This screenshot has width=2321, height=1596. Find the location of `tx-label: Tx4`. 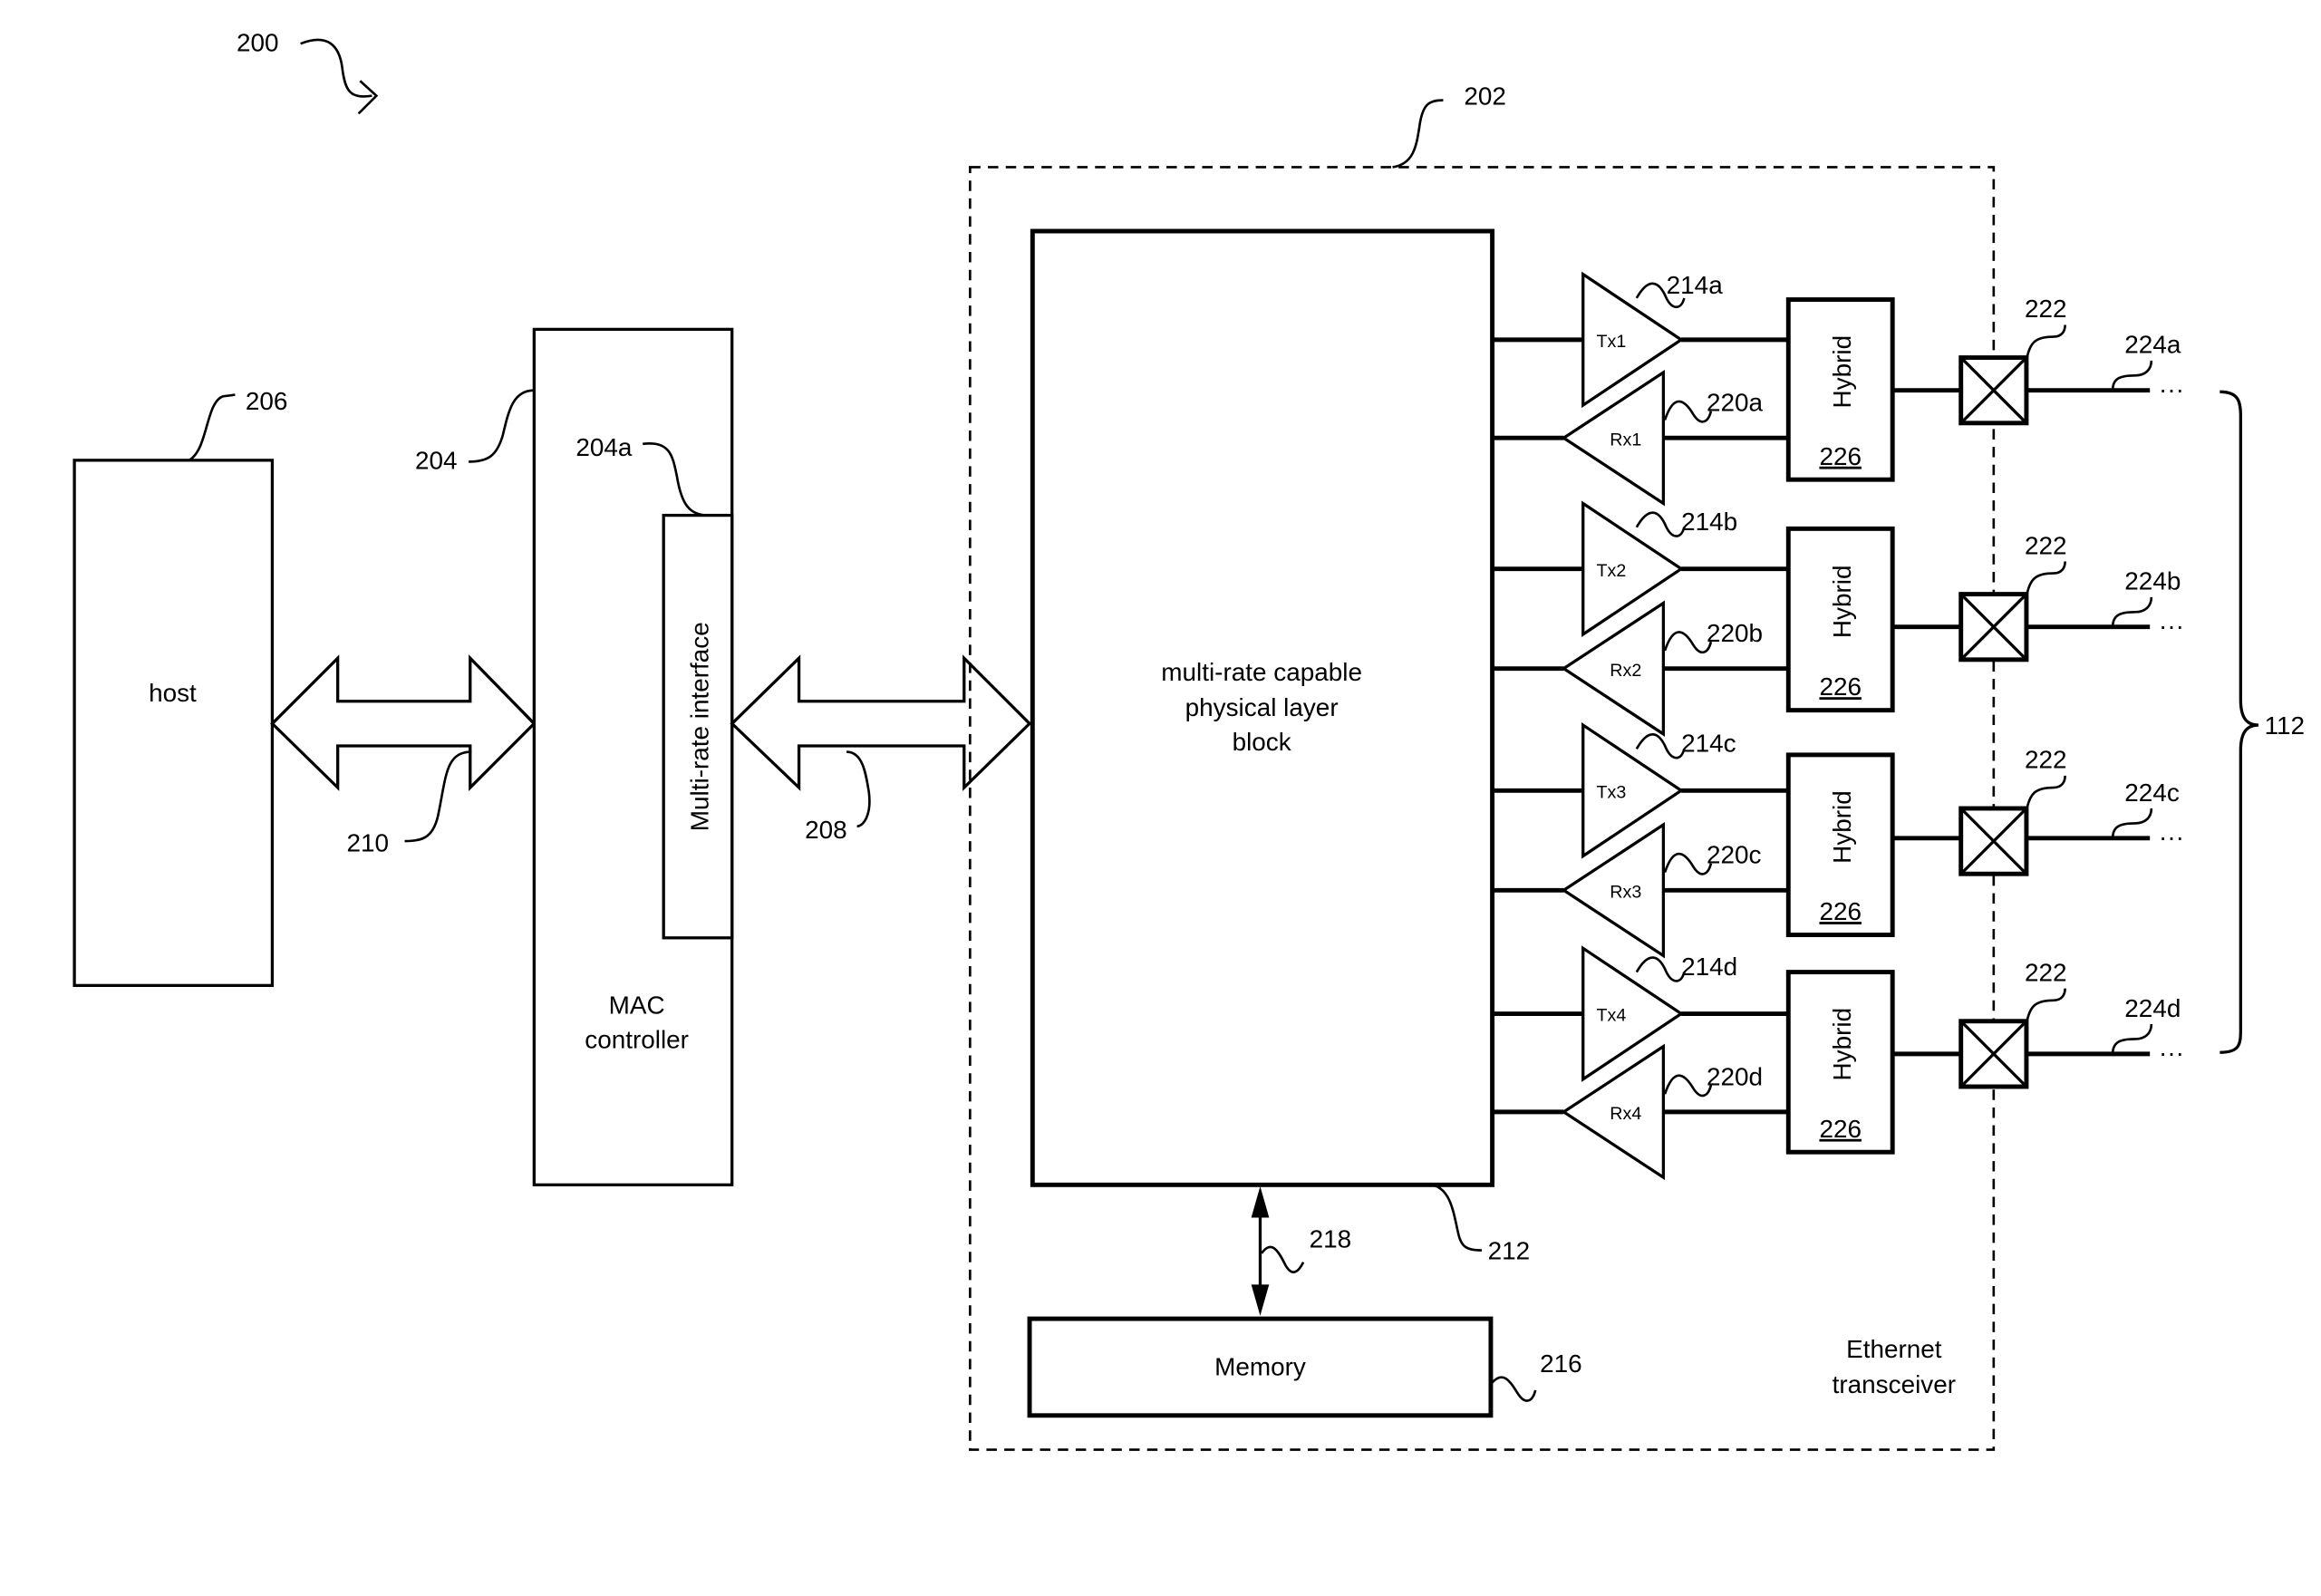

tx-label: Tx4 is located at coordinates (1612, 1016).